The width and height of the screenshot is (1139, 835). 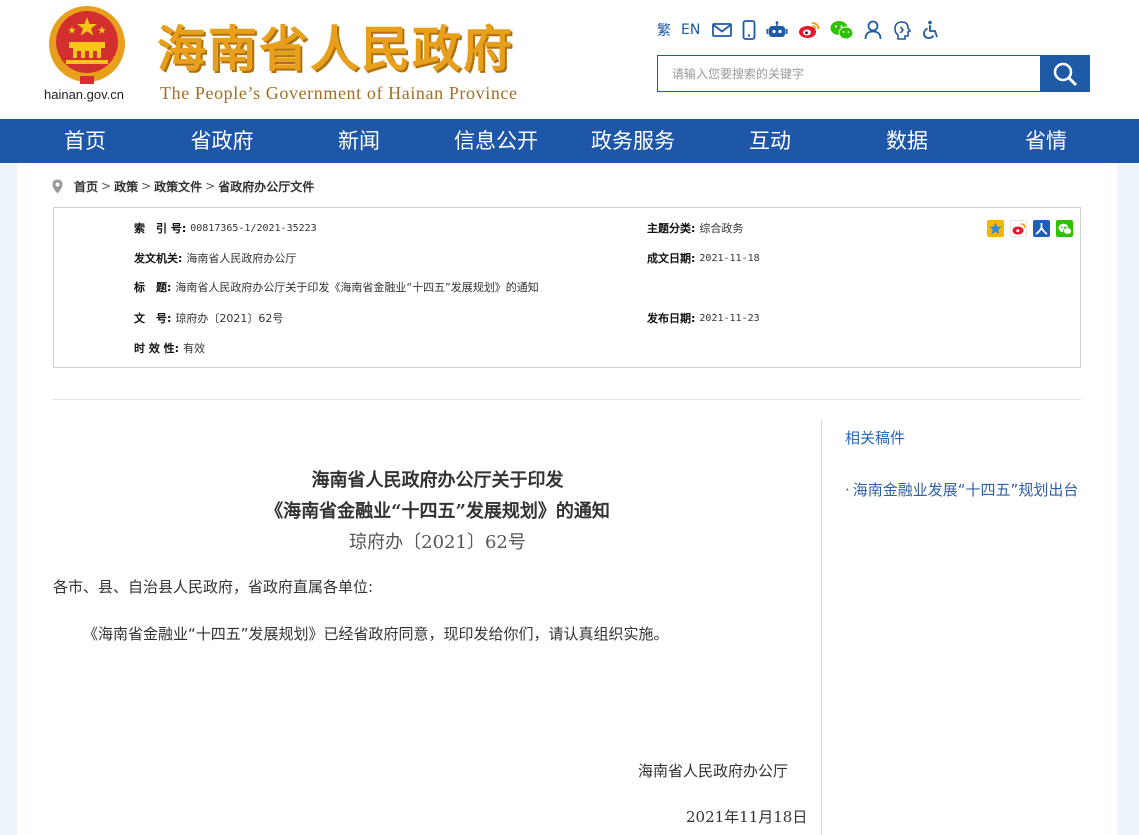 I want to click on location-pin-icon, so click(x=57, y=186).